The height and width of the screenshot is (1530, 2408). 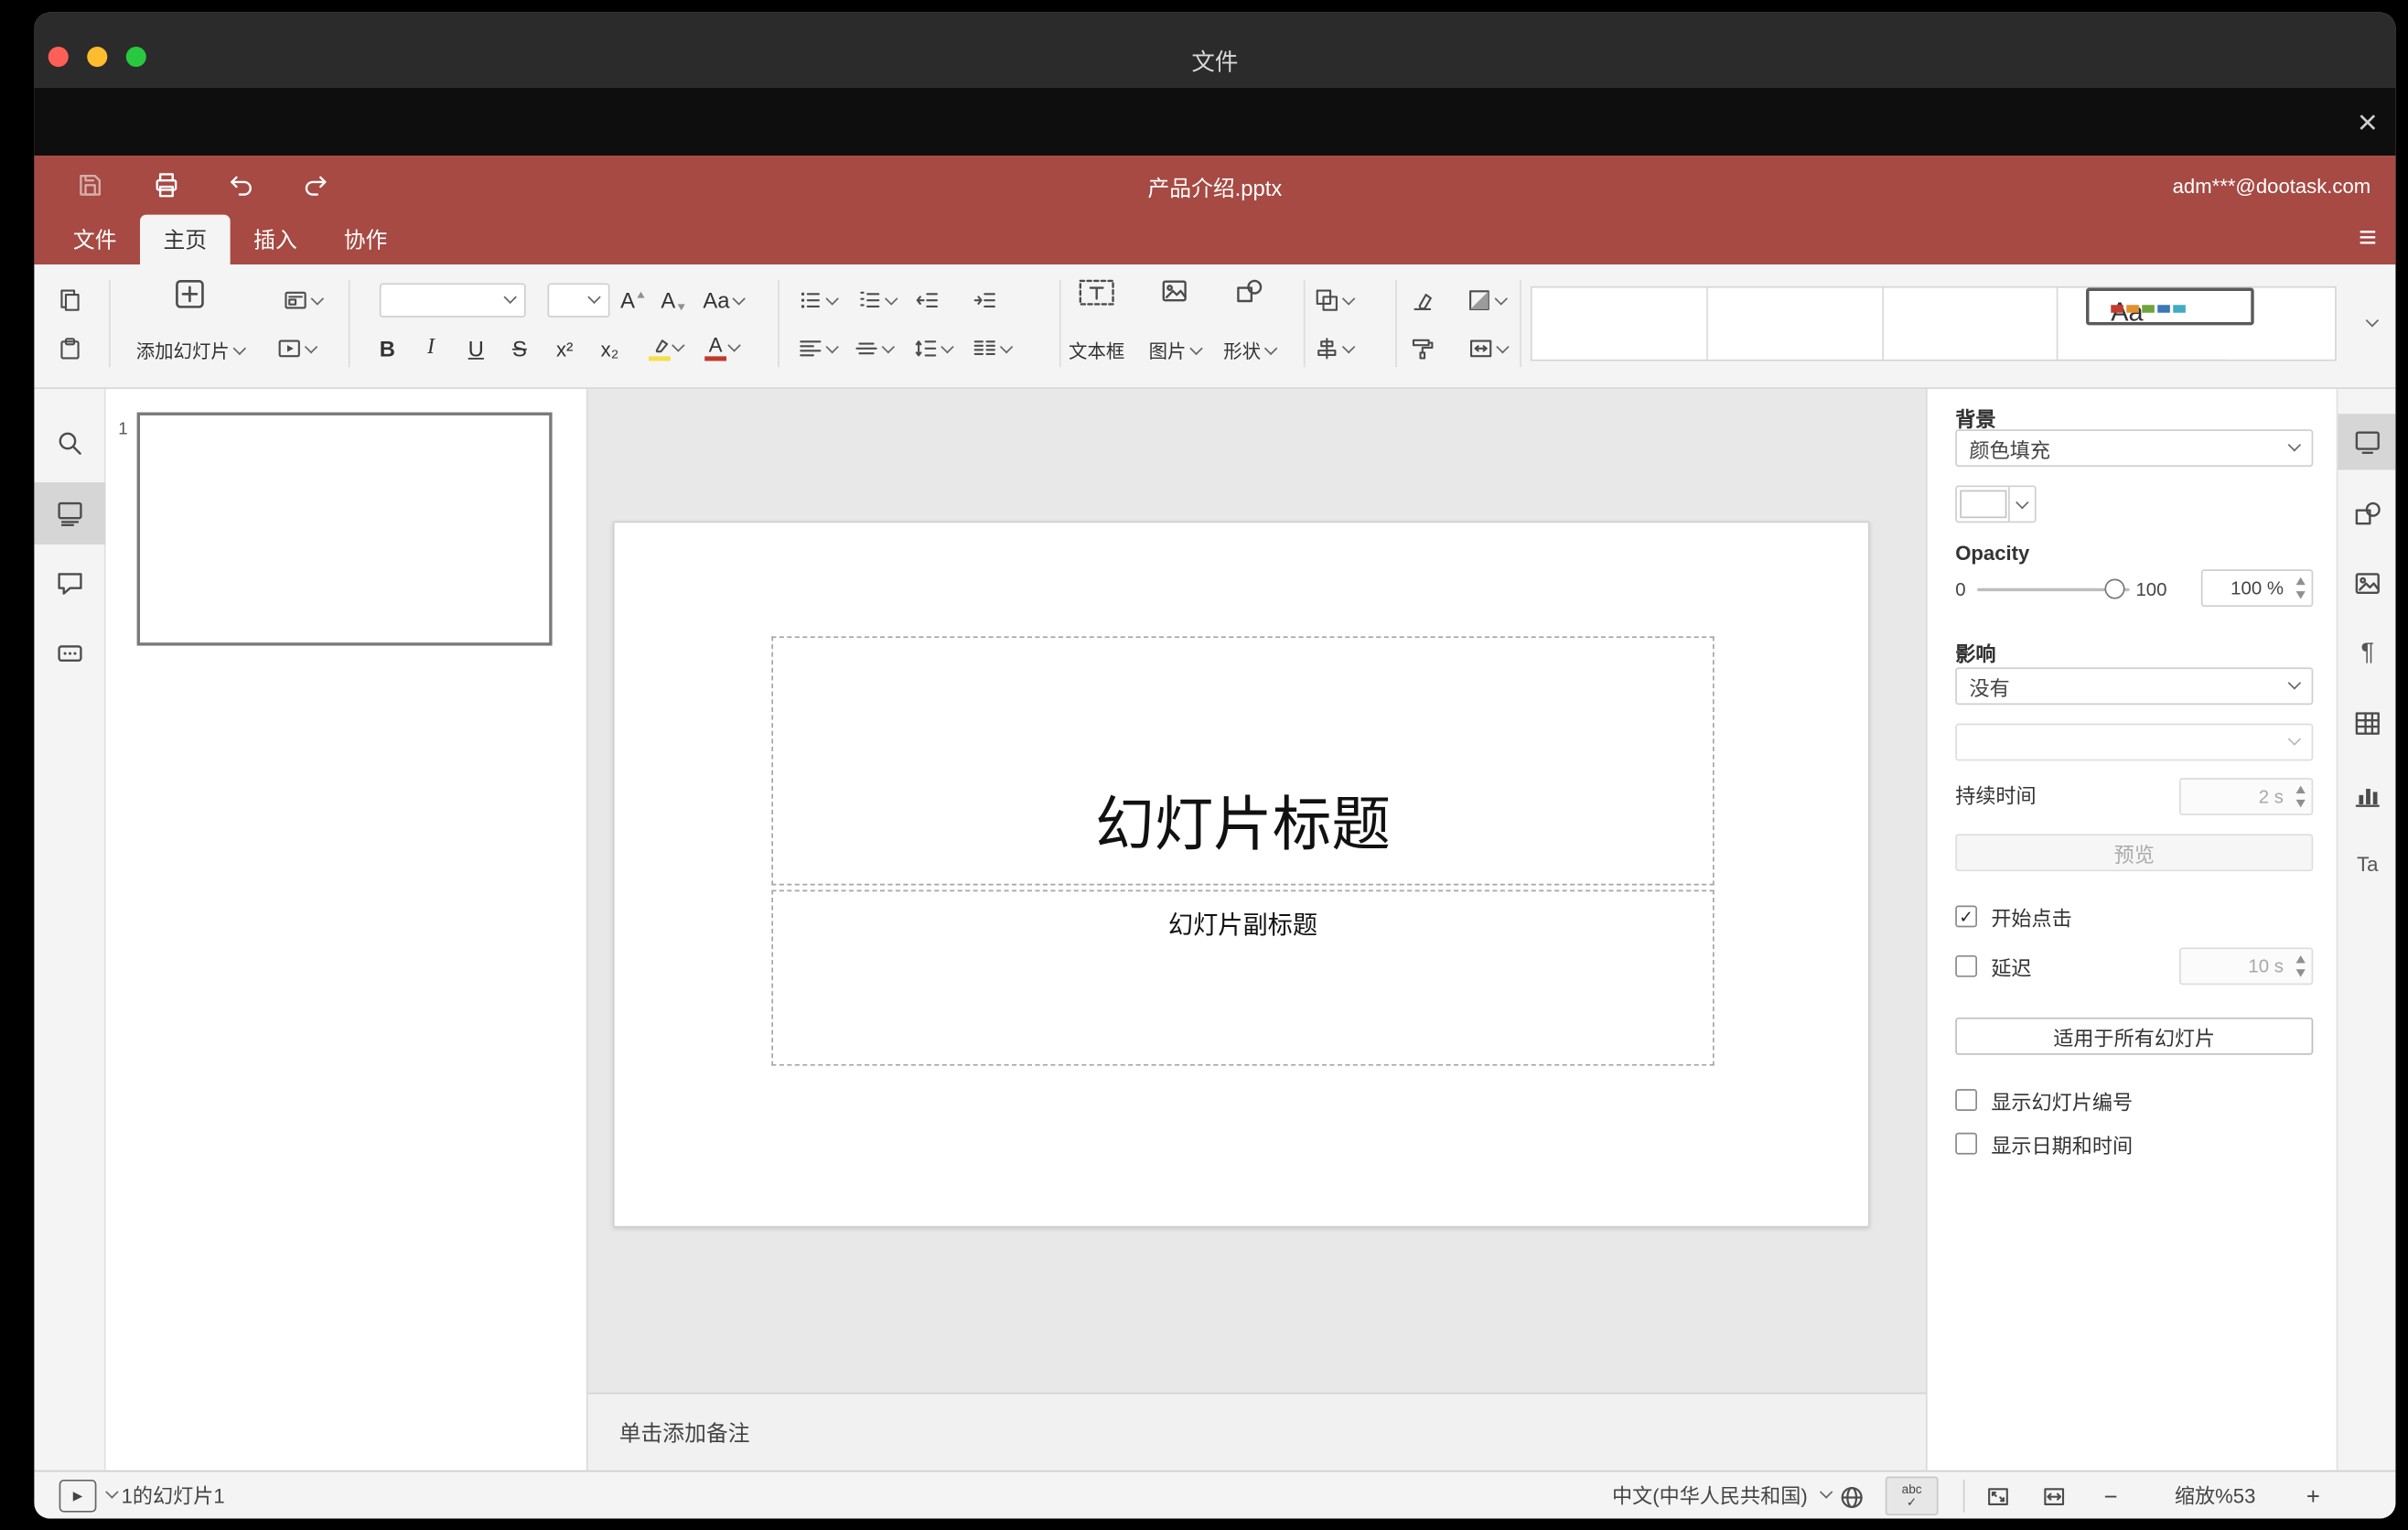 I want to click on font-size-combobox, so click(x=578, y=300).